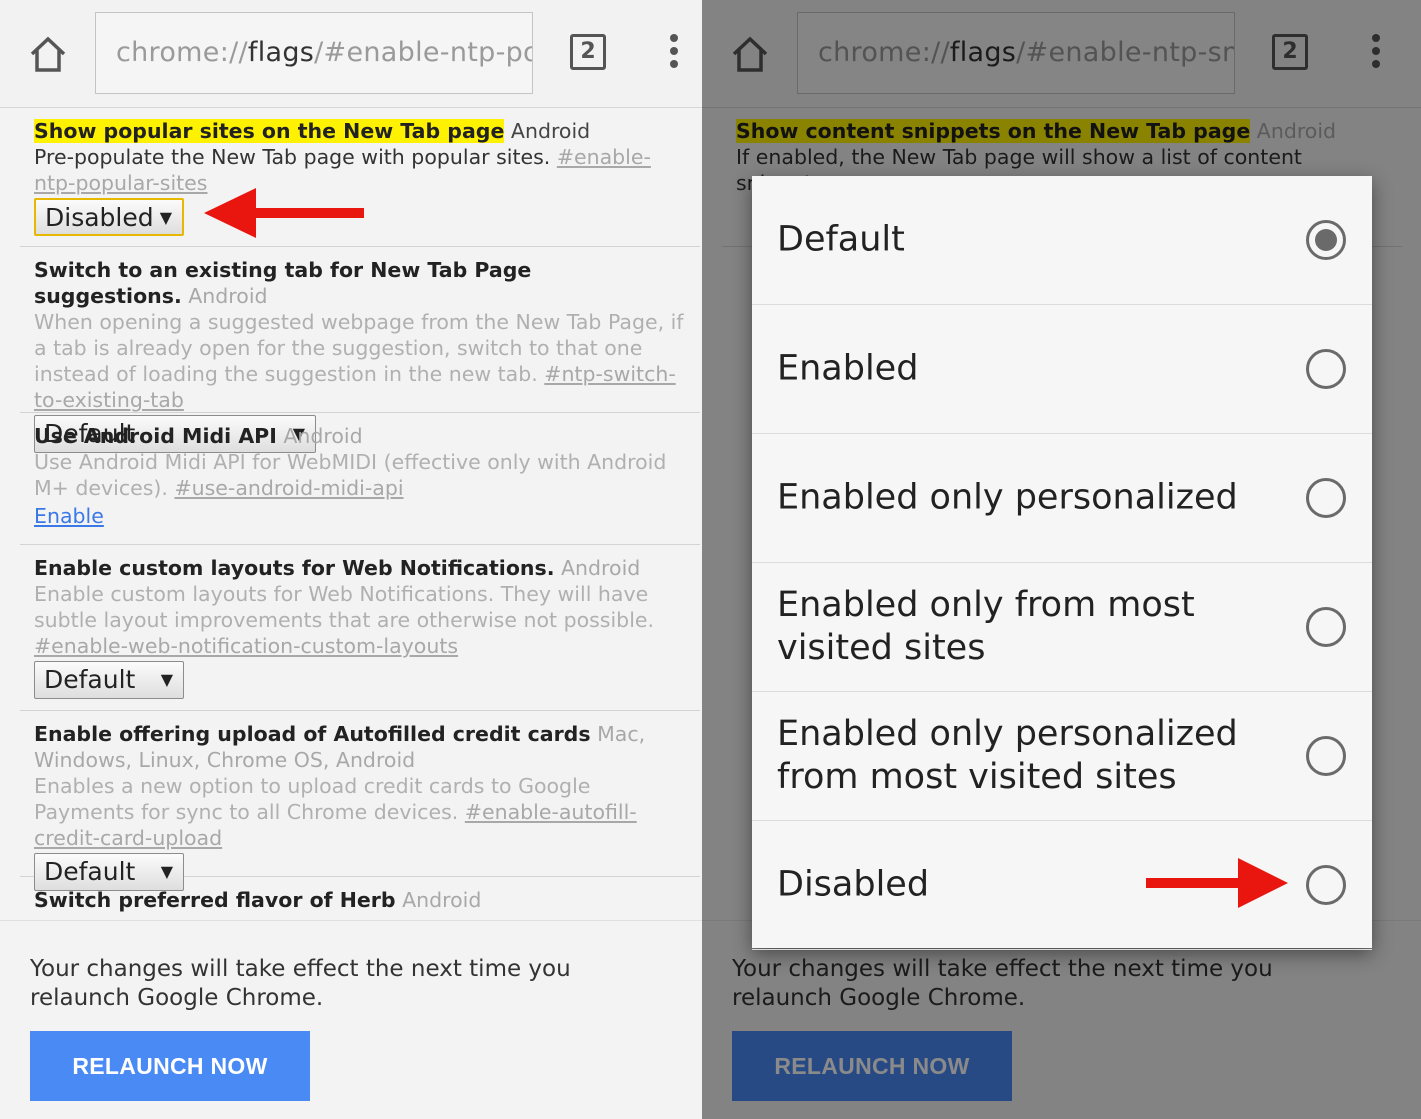  What do you see at coordinates (90, 679) in the screenshot?
I see `select-value: Default` at bounding box center [90, 679].